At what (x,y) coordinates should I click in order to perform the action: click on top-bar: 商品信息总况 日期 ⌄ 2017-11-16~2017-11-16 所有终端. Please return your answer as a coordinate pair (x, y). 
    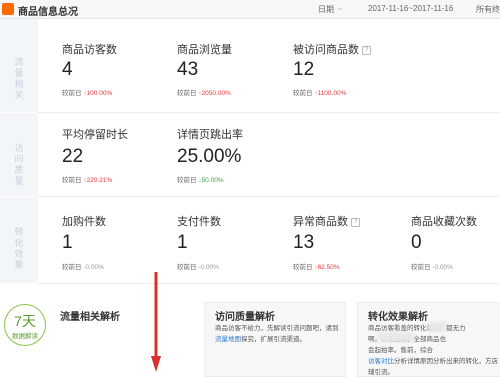
    Looking at the image, I should click on (250, 9).